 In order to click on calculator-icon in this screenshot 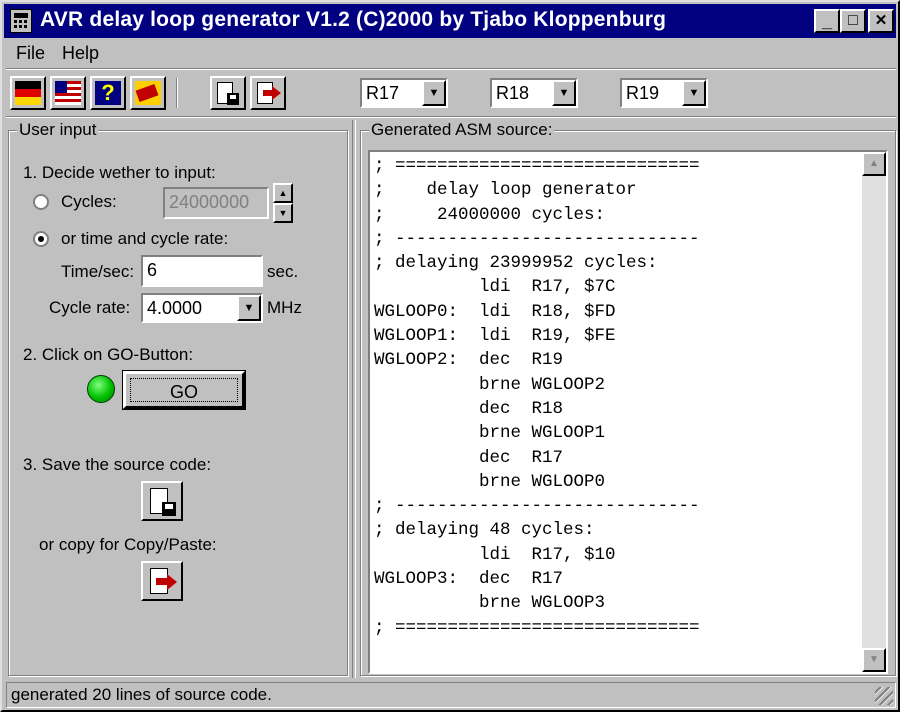, I will do `click(21, 21)`.